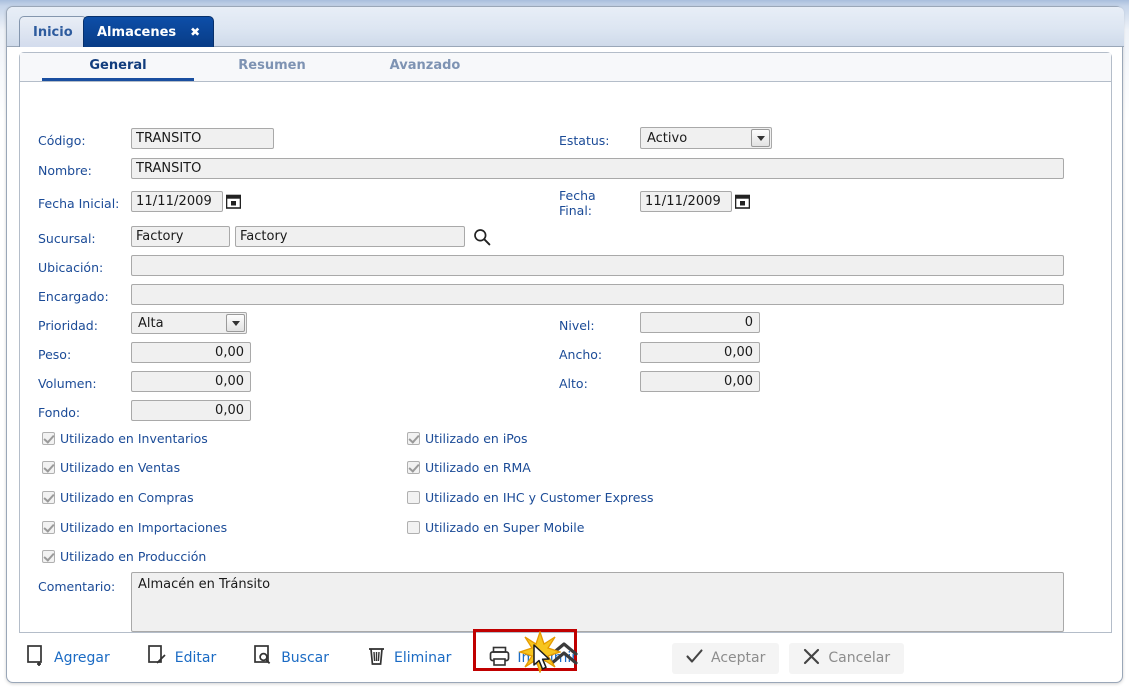 The height and width of the screenshot is (689, 1129). What do you see at coordinates (55, 354) in the screenshot?
I see `peso-label: Peso:` at bounding box center [55, 354].